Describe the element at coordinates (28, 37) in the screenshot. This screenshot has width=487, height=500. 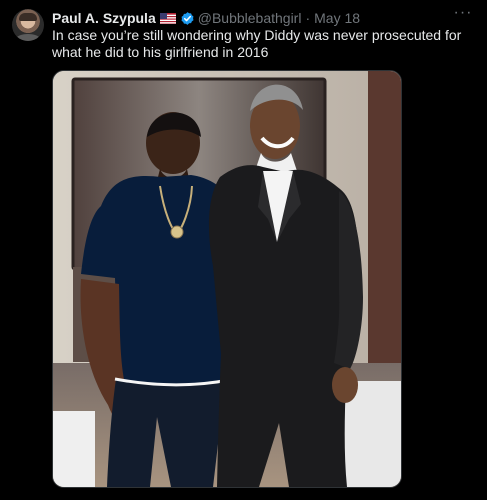
I see `avatar-shirt` at that location.